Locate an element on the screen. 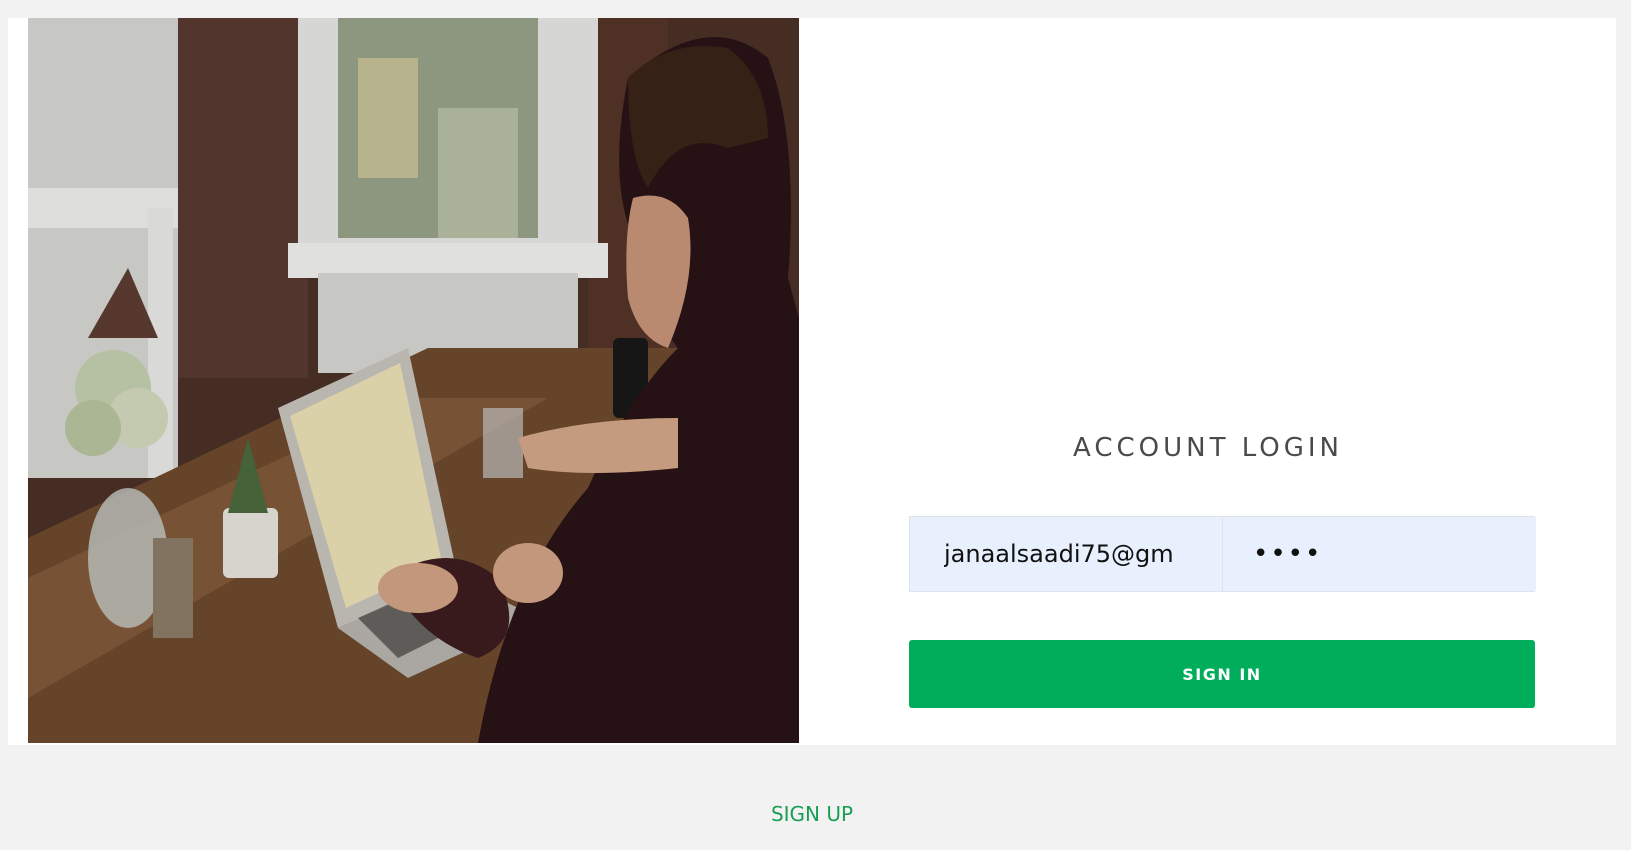 Image resolution: width=1631 pixels, height=850 pixels. sign-up-link: SIGN UP is located at coordinates (812, 814).